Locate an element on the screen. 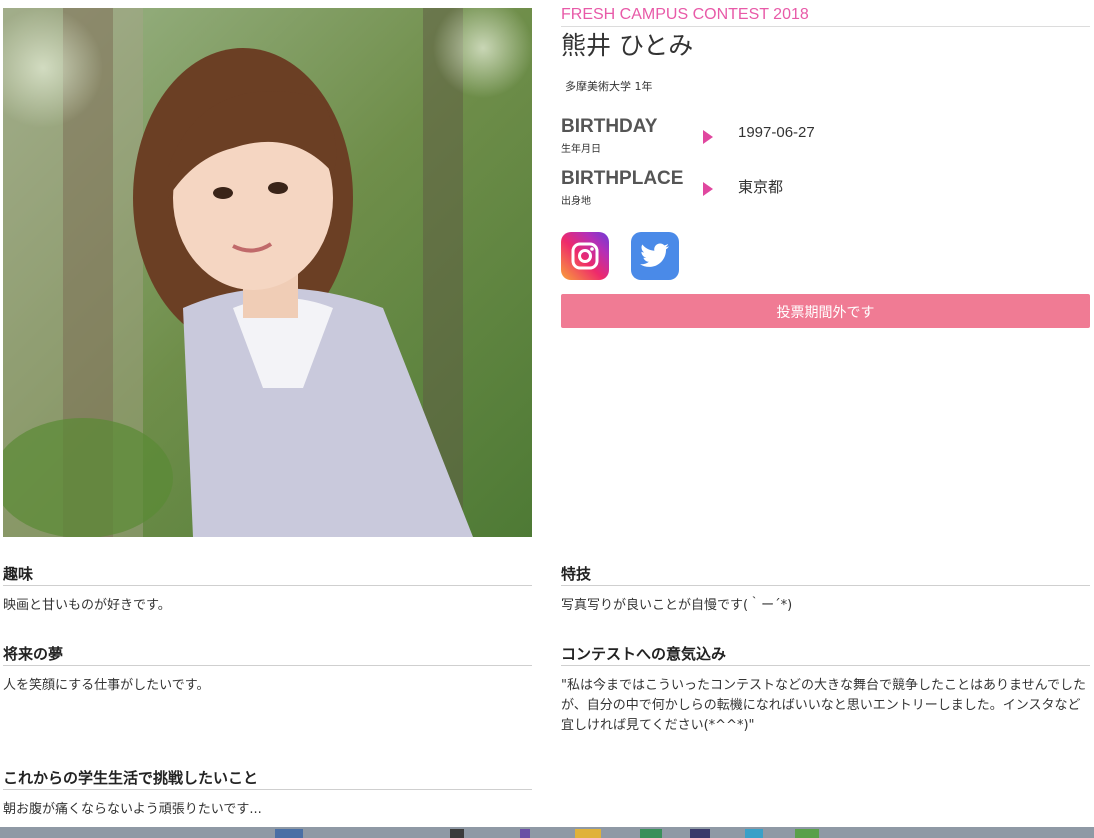 Image resolution: width=1094 pixels, height=838 pixels. section-dream: 将来の夢 人を笑顔にする仕事がしたいです。 is located at coordinates (267, 670).